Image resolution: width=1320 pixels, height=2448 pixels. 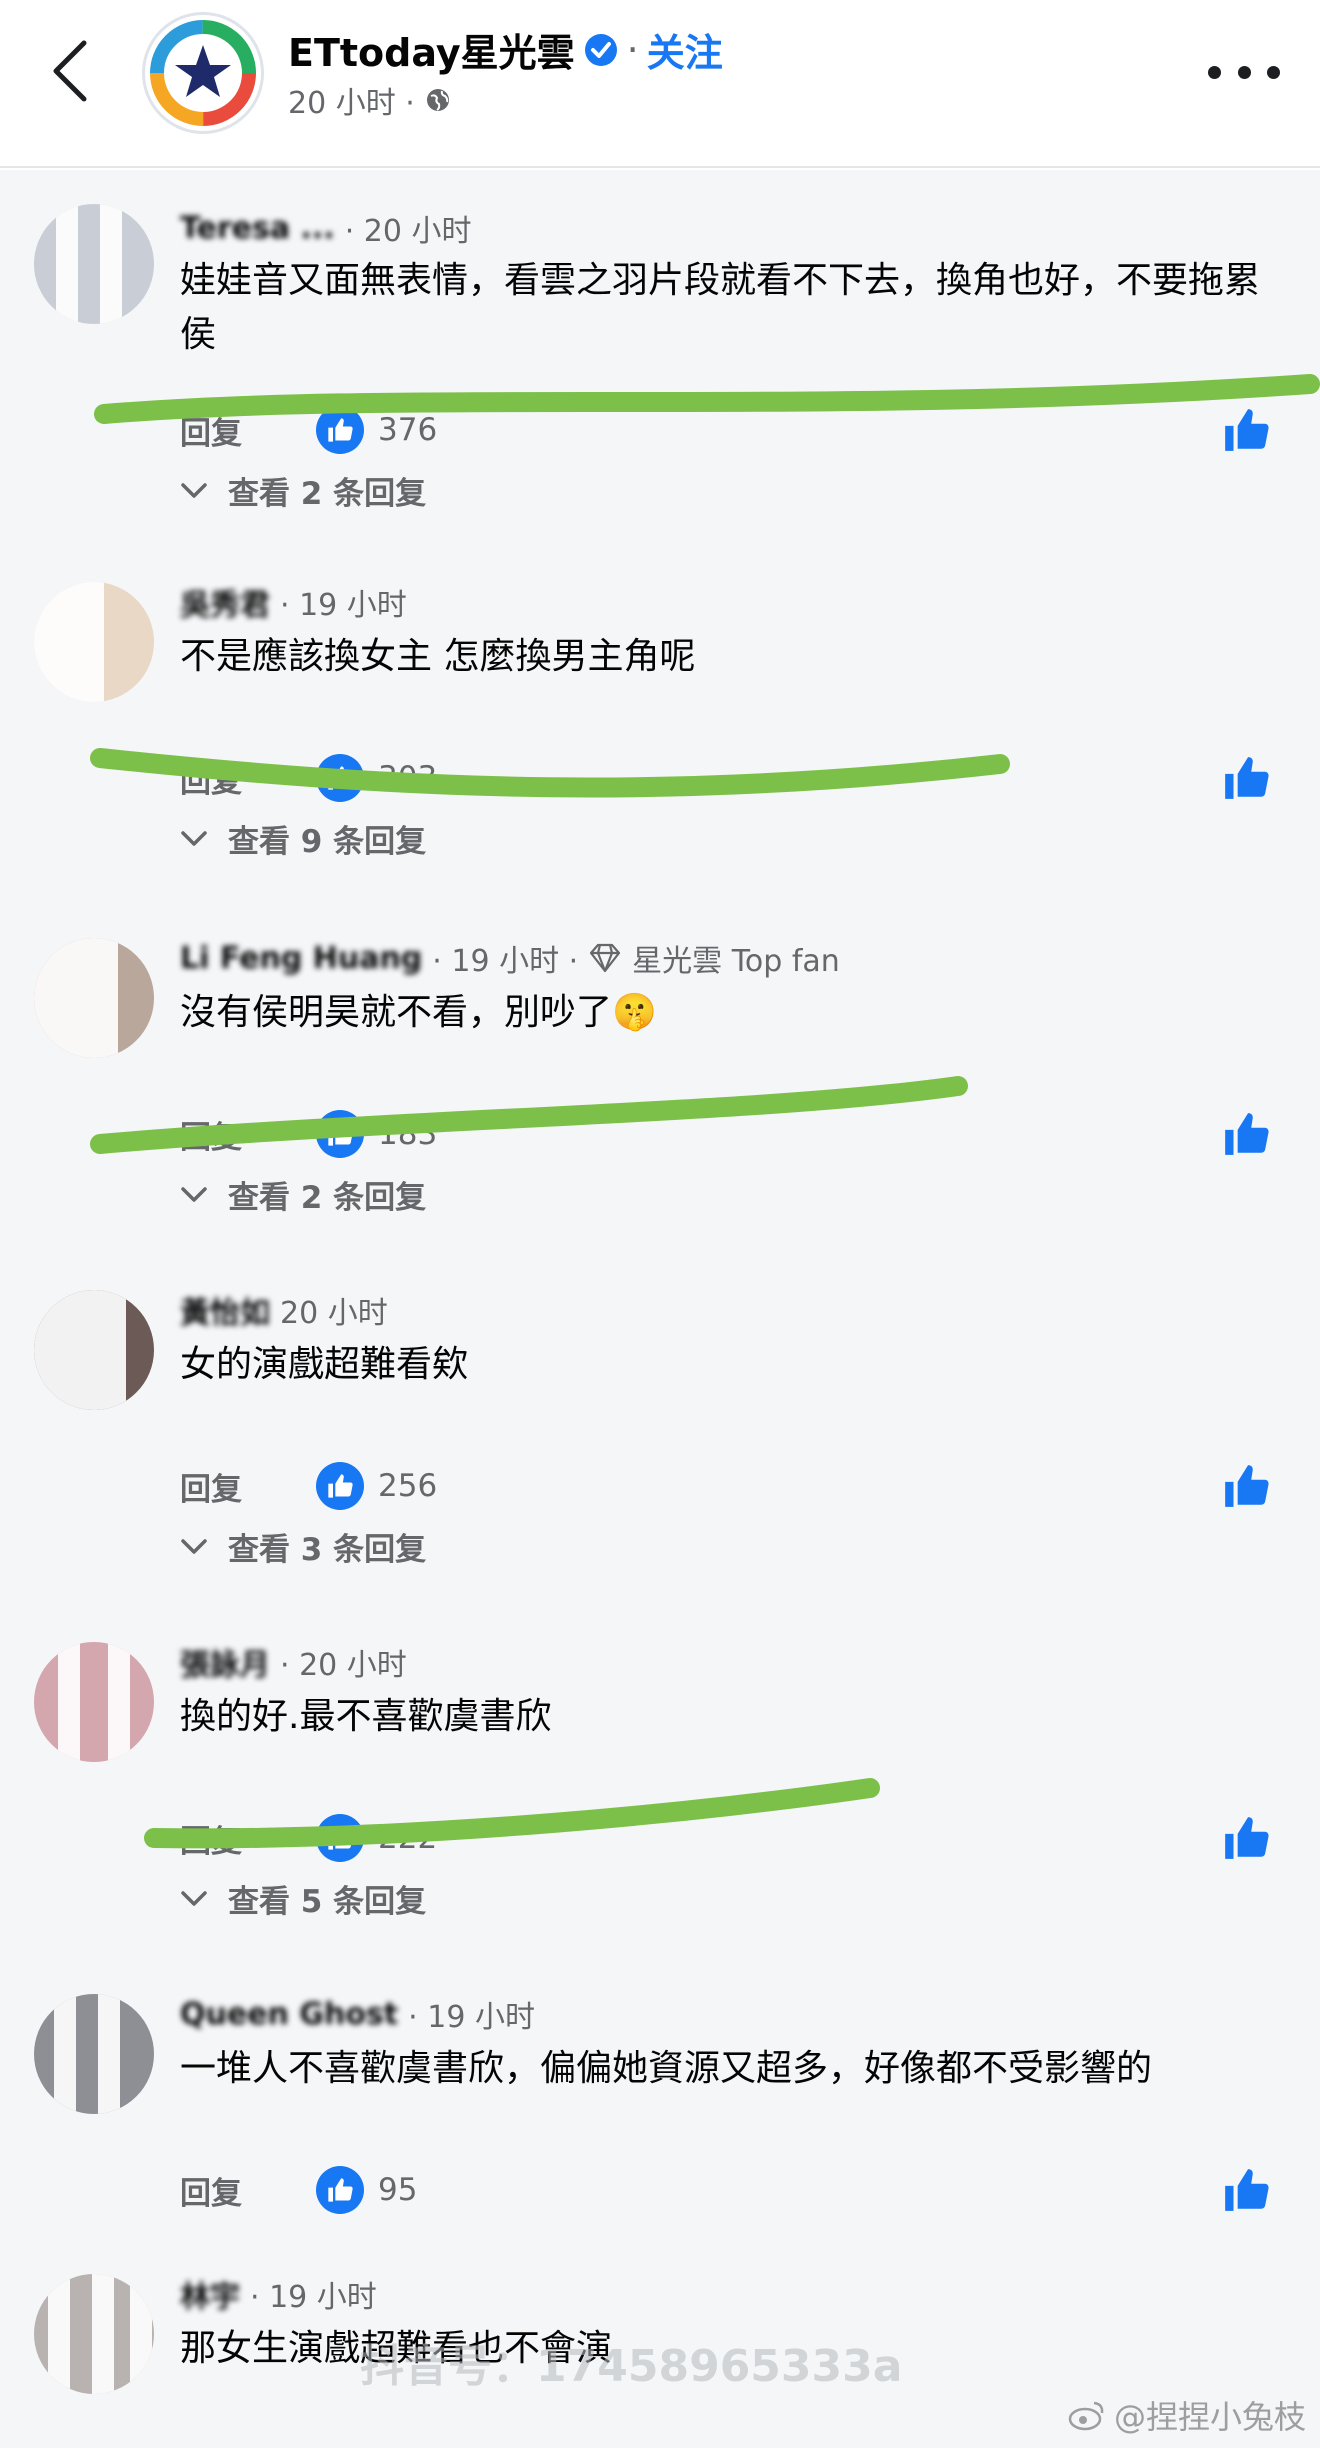 I want to click on commenter-name: 林宇, so click(x=210, y=2294).